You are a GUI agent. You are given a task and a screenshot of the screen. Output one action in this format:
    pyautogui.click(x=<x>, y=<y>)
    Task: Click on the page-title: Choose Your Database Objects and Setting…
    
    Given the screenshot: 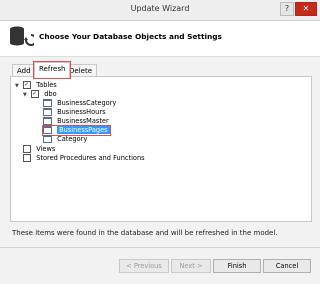 What is the action you would take?
    pyautogui.click(x=130, y=36)
    